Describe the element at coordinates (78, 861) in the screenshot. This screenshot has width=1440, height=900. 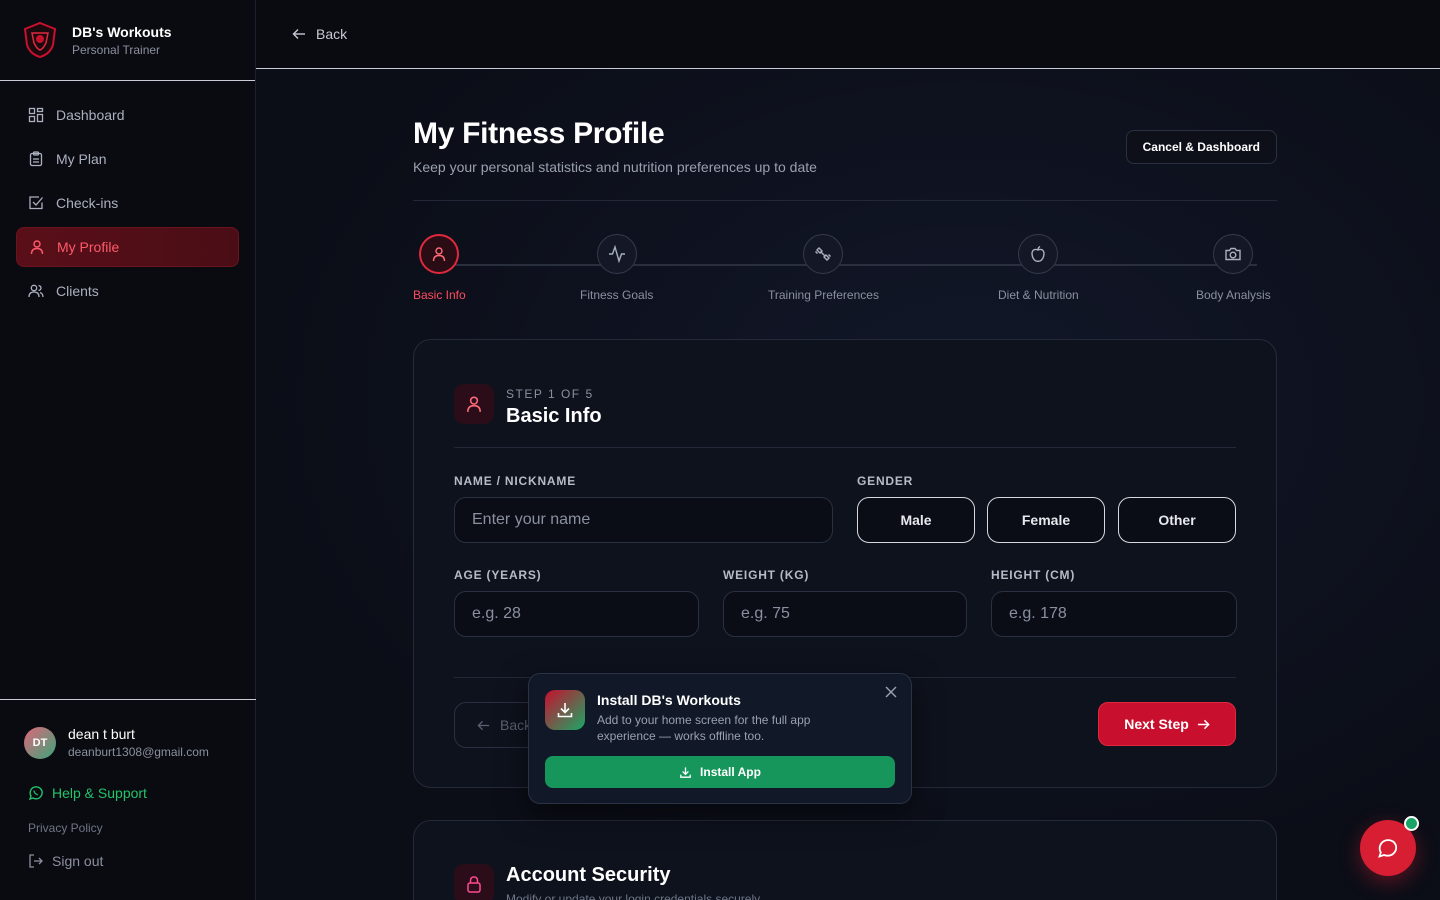
I see `sign-out-label: Sign out` at that location.